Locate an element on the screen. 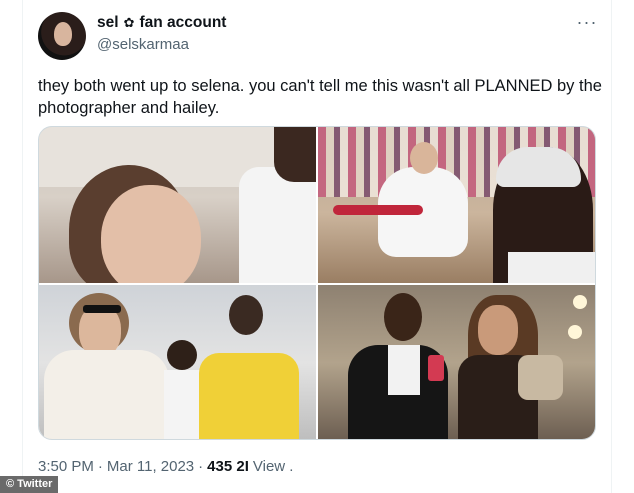  flower-icon: ✿ is located at coordinates (129, 22).